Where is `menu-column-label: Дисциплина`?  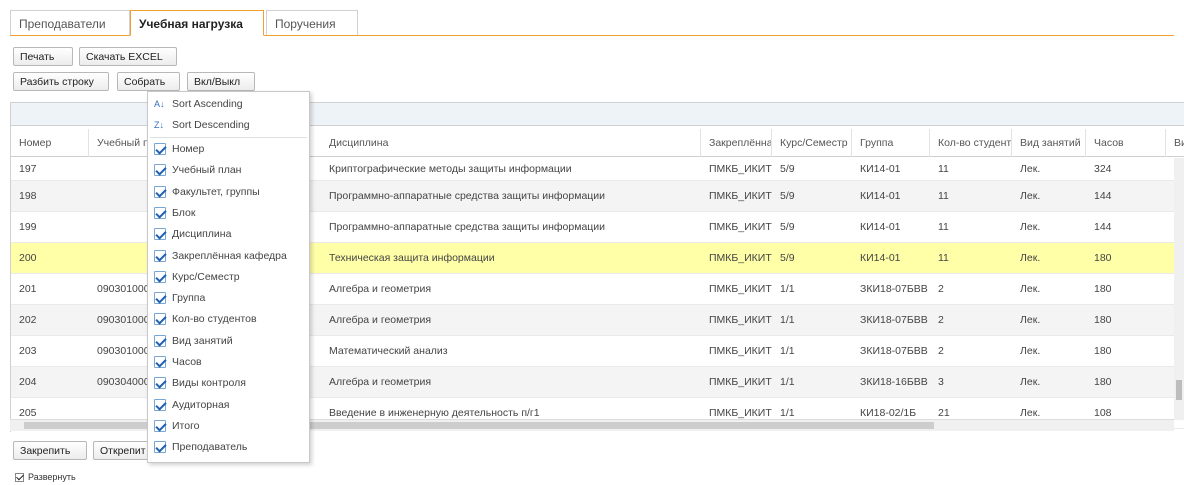 menu-column-label: Дисциплина is located at coordinates (202, 234).